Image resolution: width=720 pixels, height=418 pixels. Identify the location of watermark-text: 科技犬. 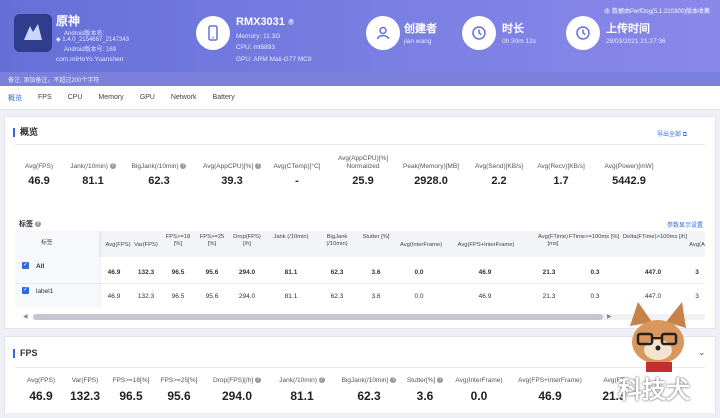
(654, 390).